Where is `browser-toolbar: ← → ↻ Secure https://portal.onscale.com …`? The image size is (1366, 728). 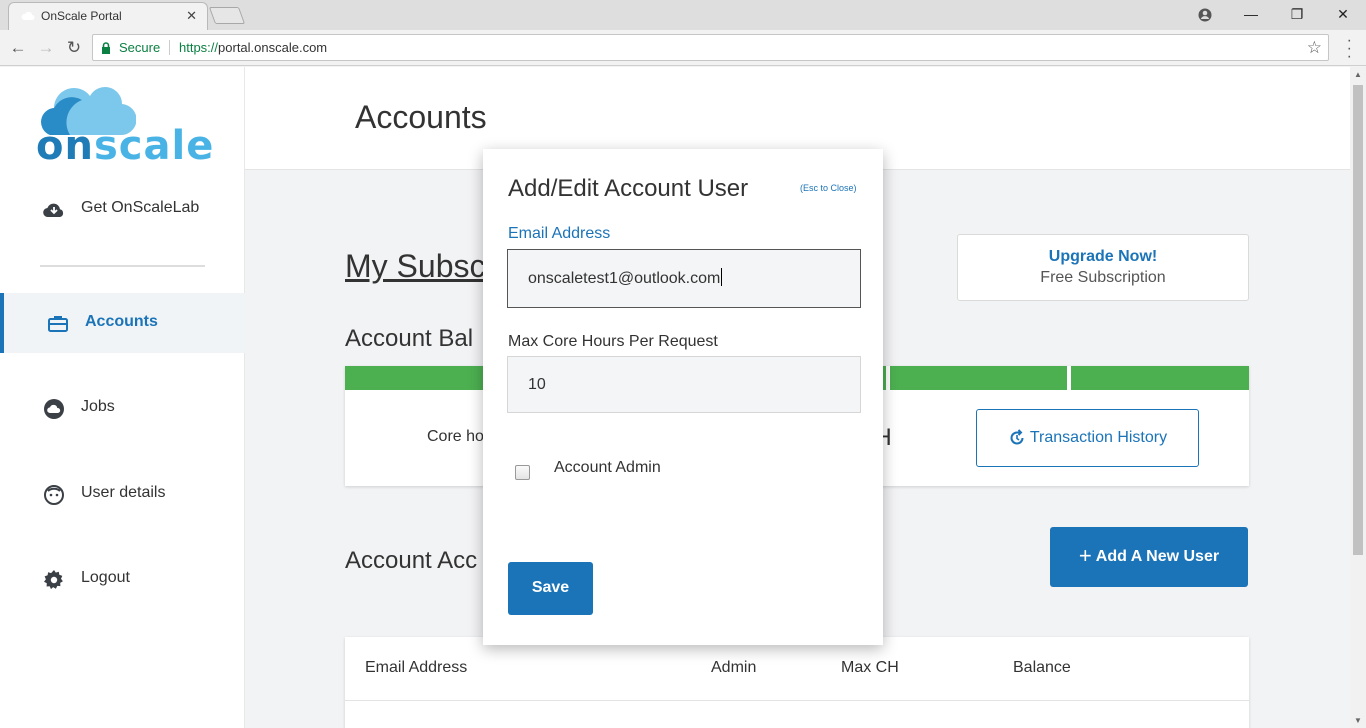 browser-toolbar: ← → ↻ Secure https://portal.onscale.com … is located at coordinates (683, 48).